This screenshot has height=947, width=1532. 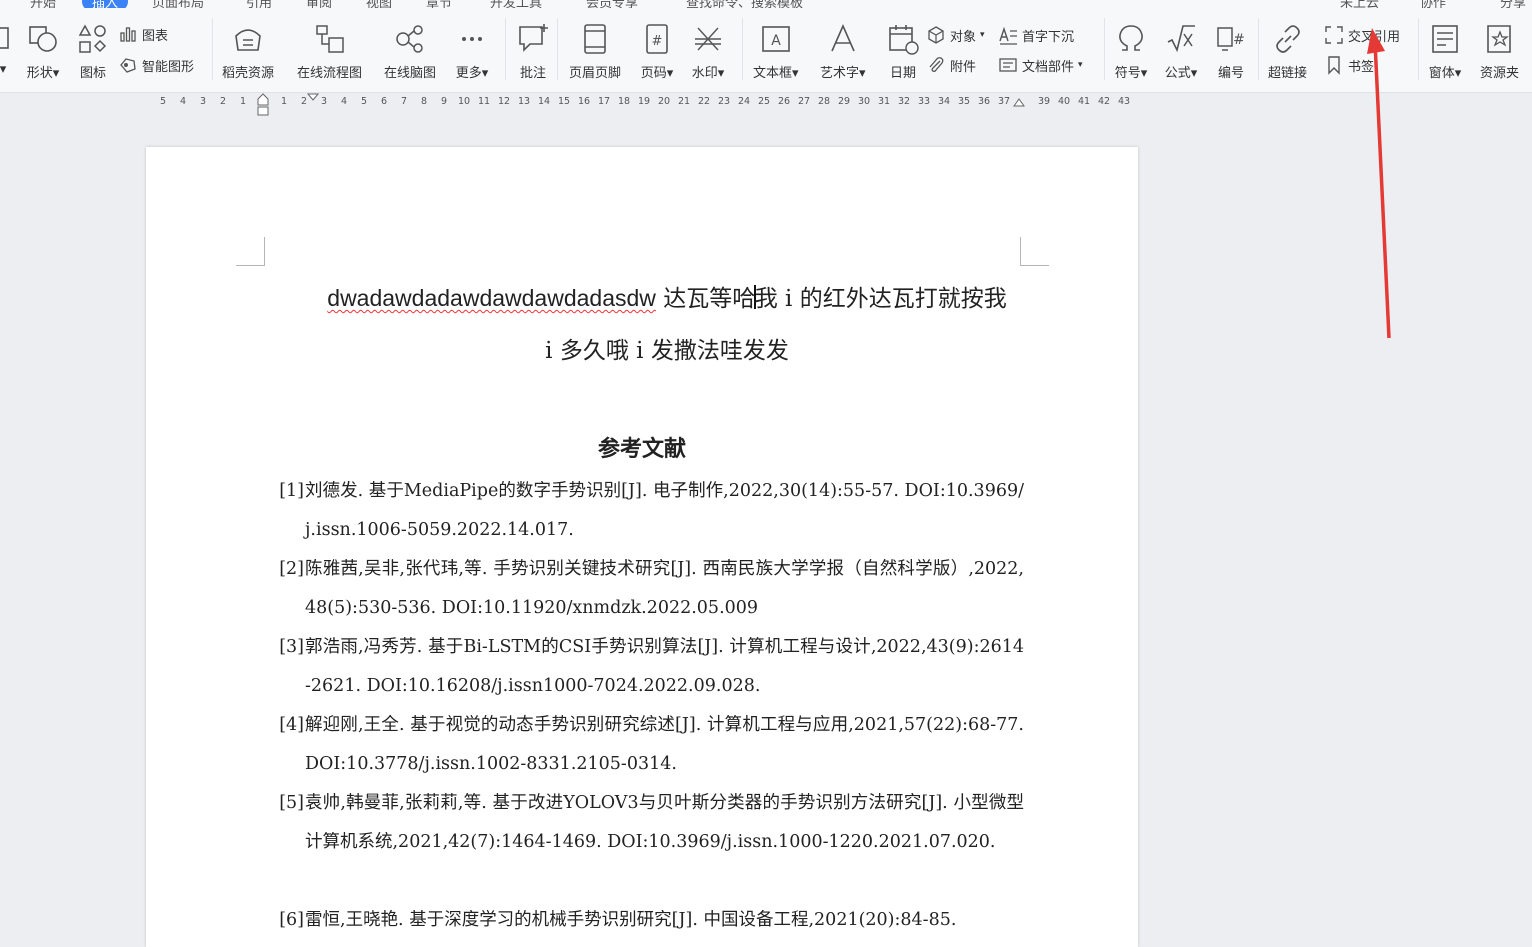 What do you see at coordinates (439, 4) in the screenshot?
I see `tab-section: 章节` at bounding box center [439, 4].